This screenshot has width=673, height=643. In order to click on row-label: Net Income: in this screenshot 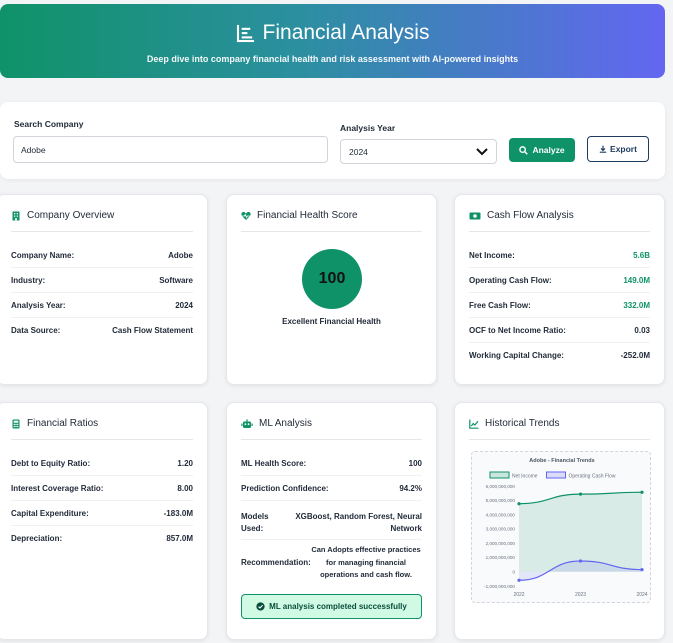, I will do `click(492, 255)`.